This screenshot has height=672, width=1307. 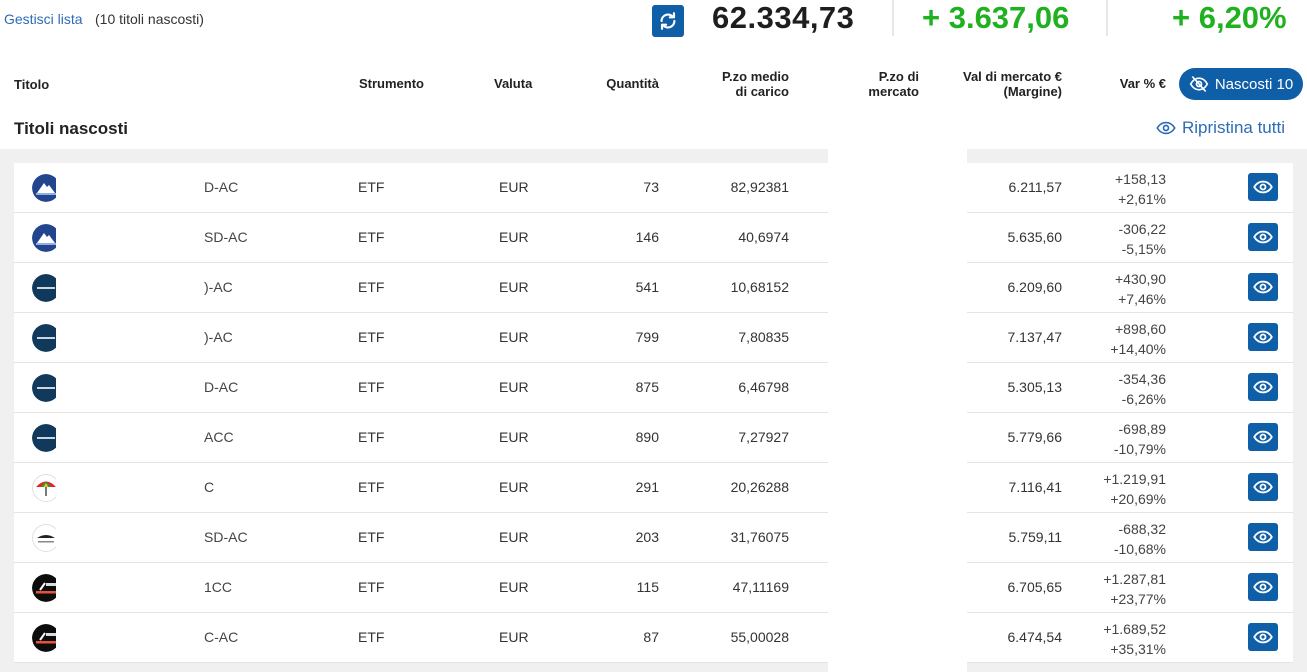 I want to click on manage-list-link: Gestisci lista, so click(x=43, y=19).